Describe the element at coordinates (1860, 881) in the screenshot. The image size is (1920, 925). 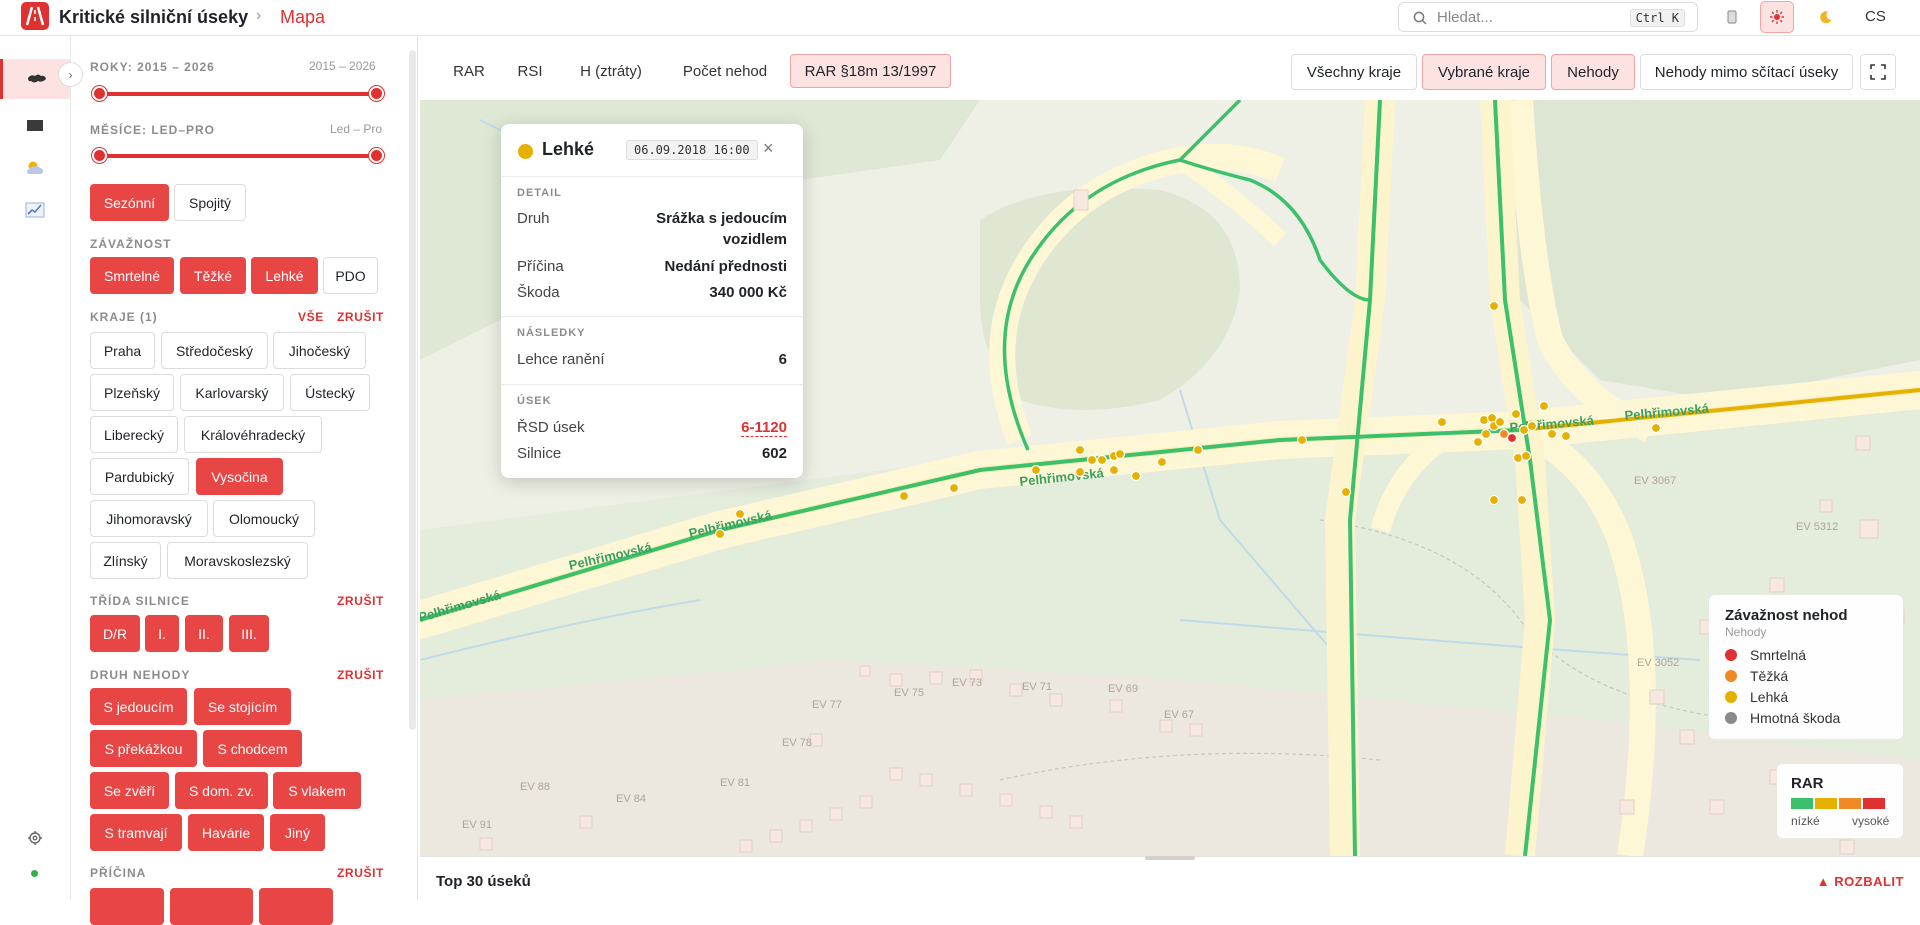
I see `expand-drawer-button: ▲ ROZBALIT` at that location.